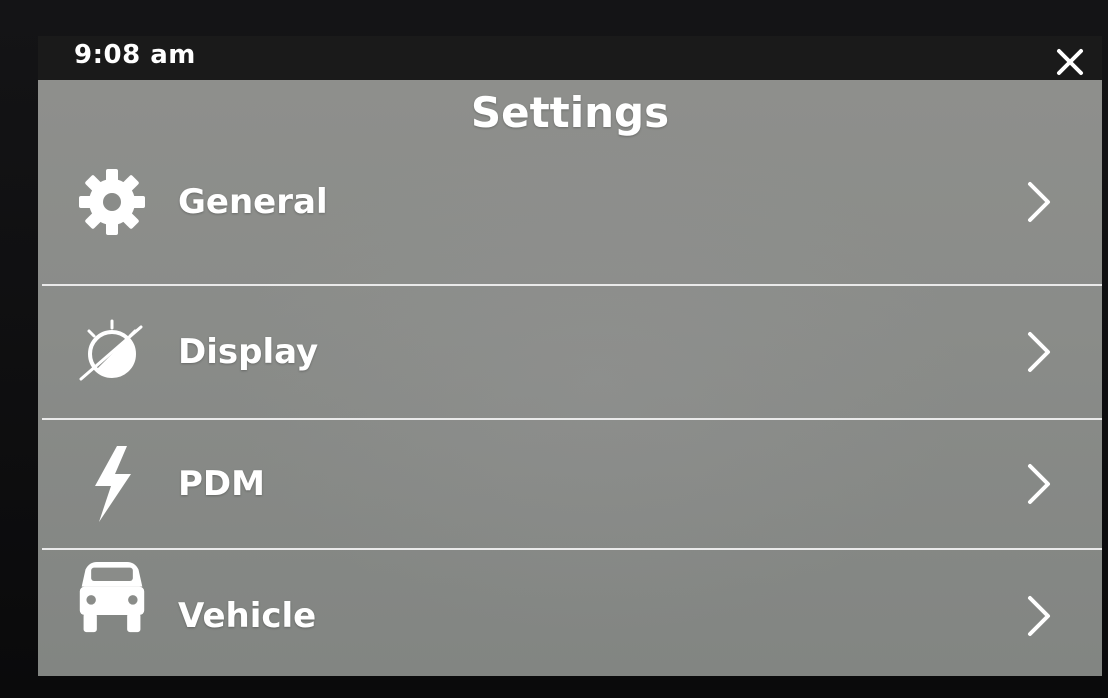  Describe the element at coordinates (112, 484) in the screenshot. I see `lightning-icon` at that location.